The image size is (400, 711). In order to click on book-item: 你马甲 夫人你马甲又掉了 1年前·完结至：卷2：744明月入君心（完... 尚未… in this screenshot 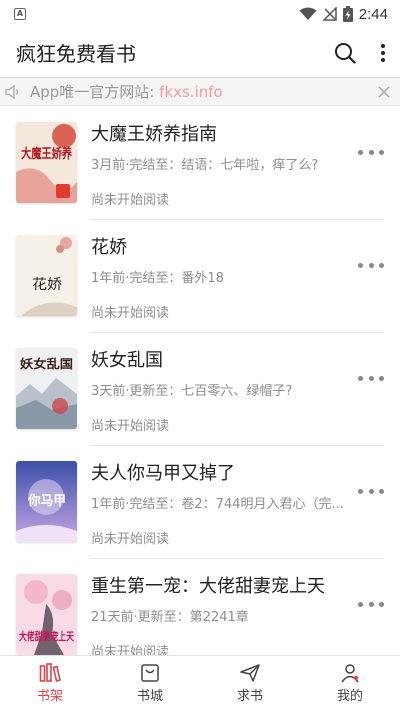, I will do `click(200, 501)`.